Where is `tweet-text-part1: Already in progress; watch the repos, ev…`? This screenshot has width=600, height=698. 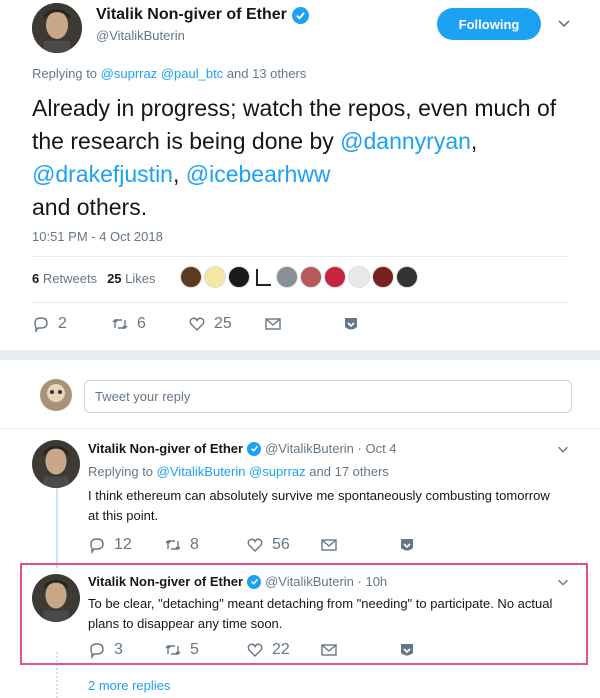
tweet-text-part1: Already in progress; watch the repos, ev… is located at coordinates (294, 124).